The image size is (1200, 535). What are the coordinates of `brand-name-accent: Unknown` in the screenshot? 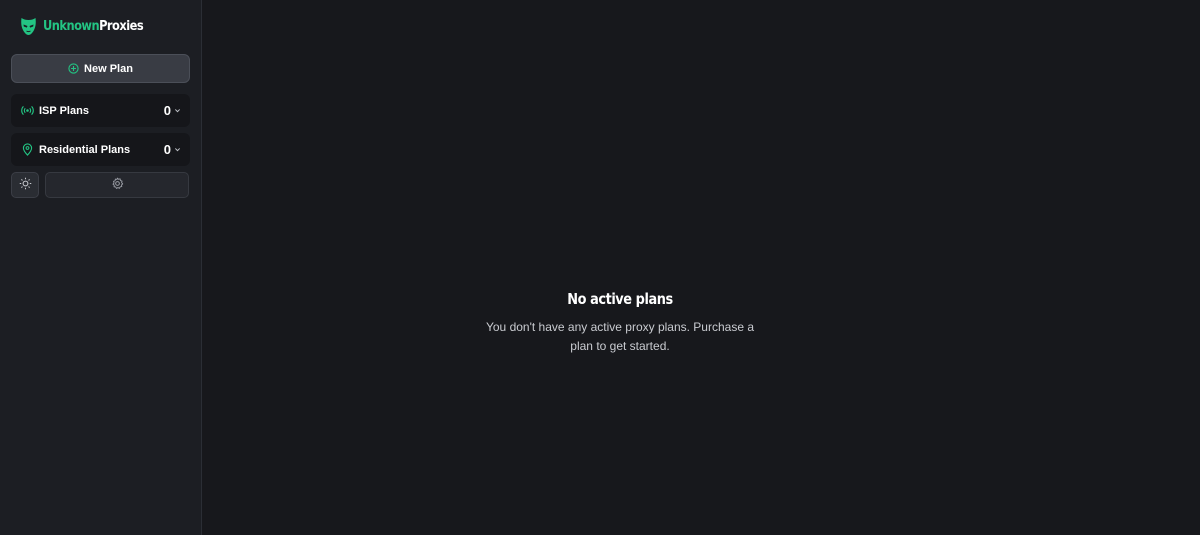 It's located at (71, 26).